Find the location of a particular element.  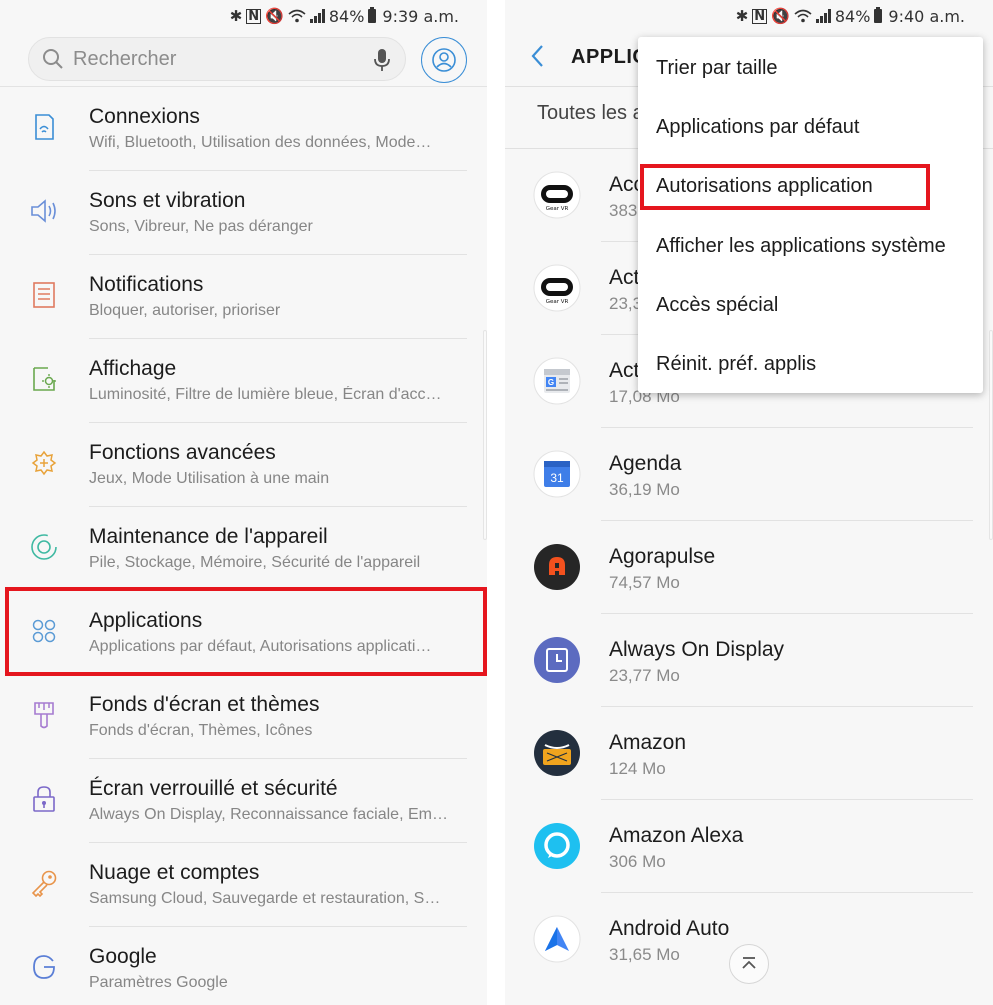

connections-icon is located at coordinates (44, 127).